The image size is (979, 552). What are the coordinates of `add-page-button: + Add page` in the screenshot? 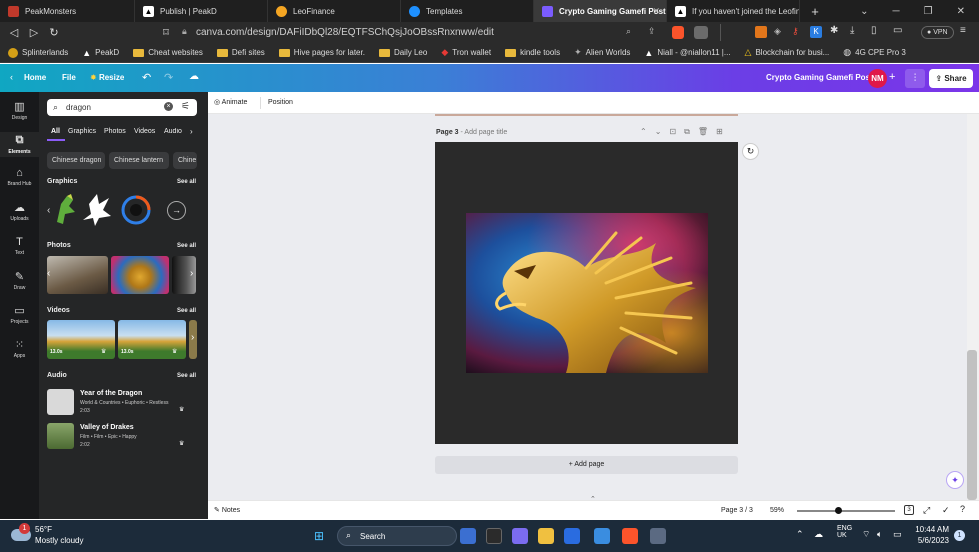 It's located at (586, 465).